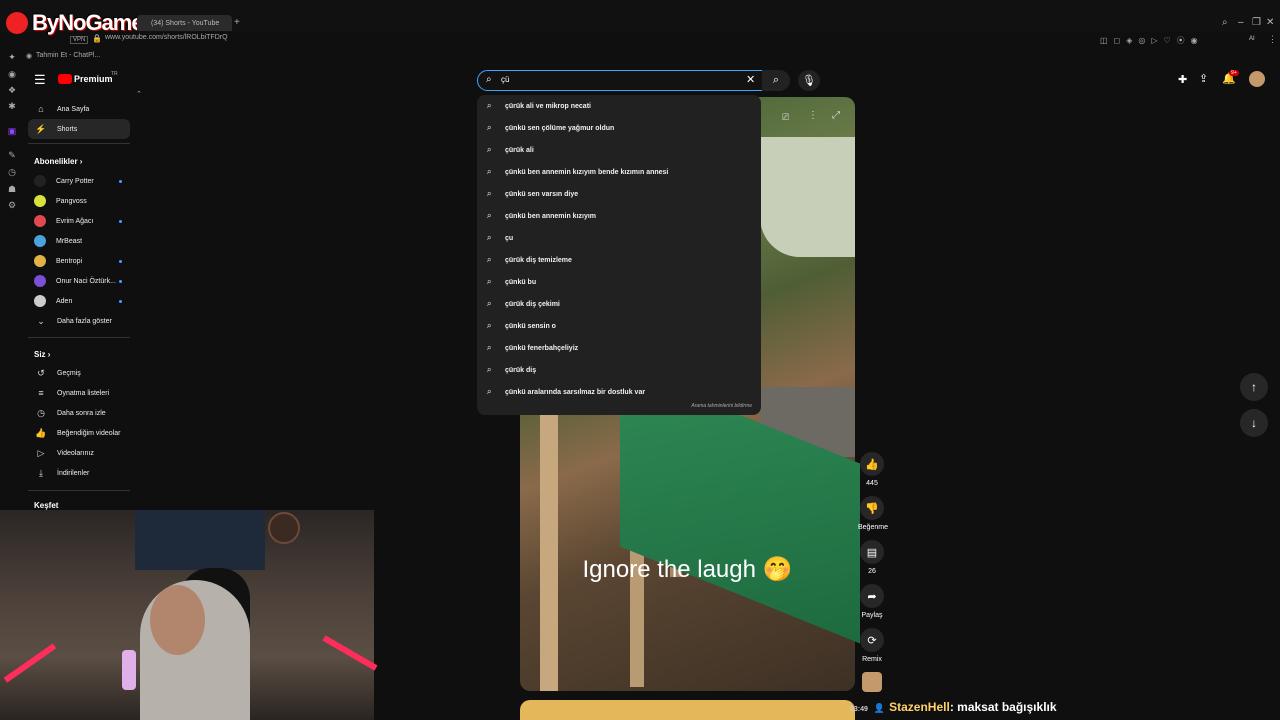 The height and width of the screenshot is (720, 1280). I want to click on suggestion-item: ⌕ çürük diş temizleme, so click(529, 260).